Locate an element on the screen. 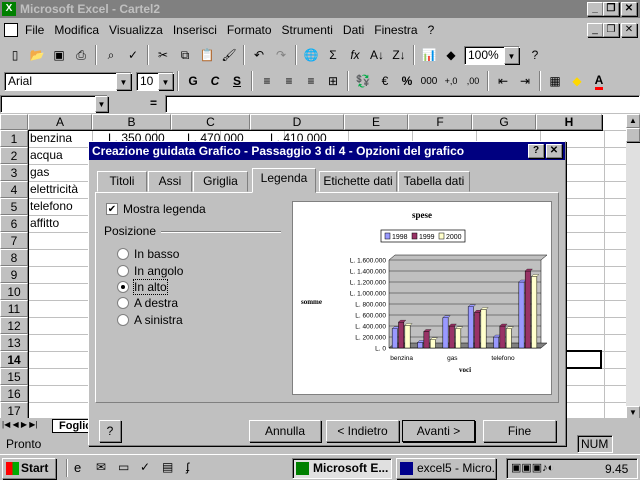 Image resolution: width=640 pixels, height=480 pixels. select-all is located at coordinates (14, 122).